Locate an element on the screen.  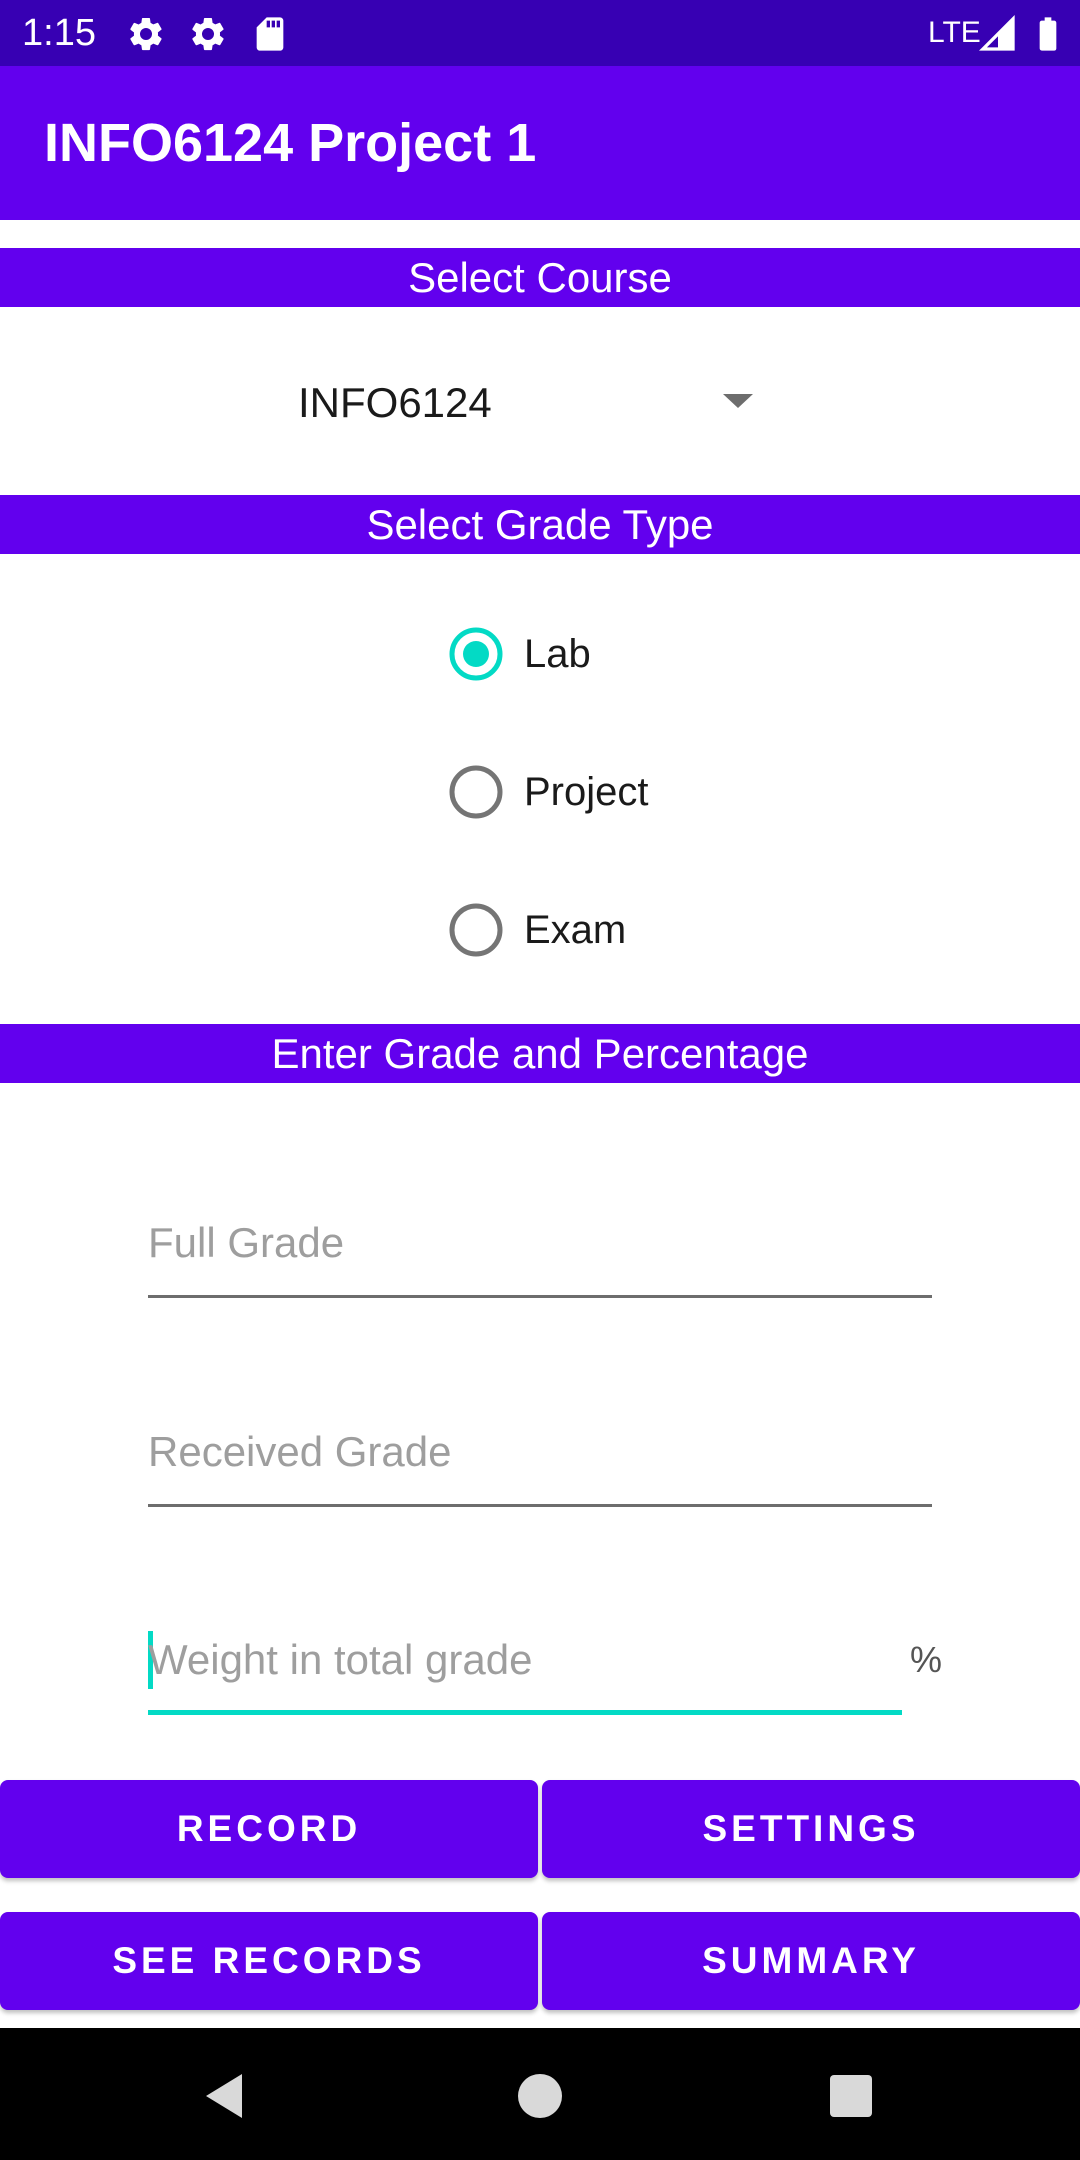
back-icon is located at coordinates (226, 2096).